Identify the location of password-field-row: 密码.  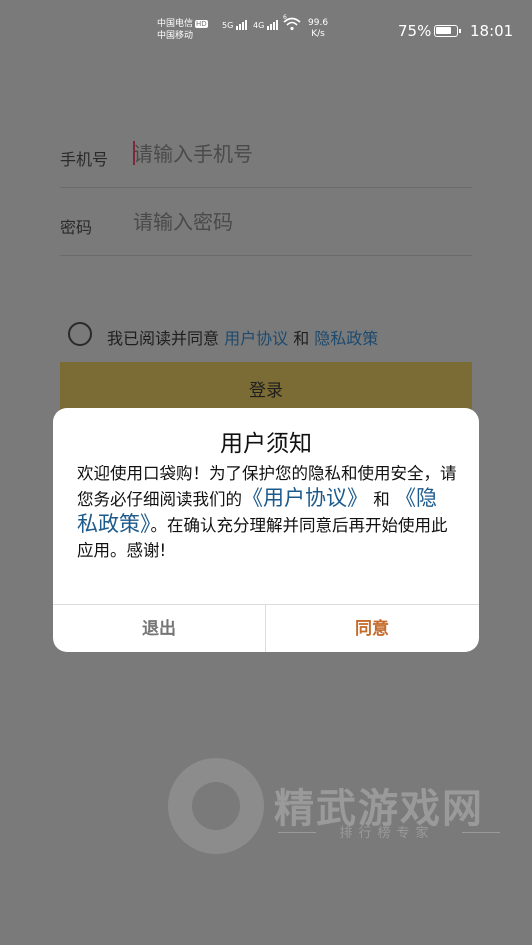
(266, 222).